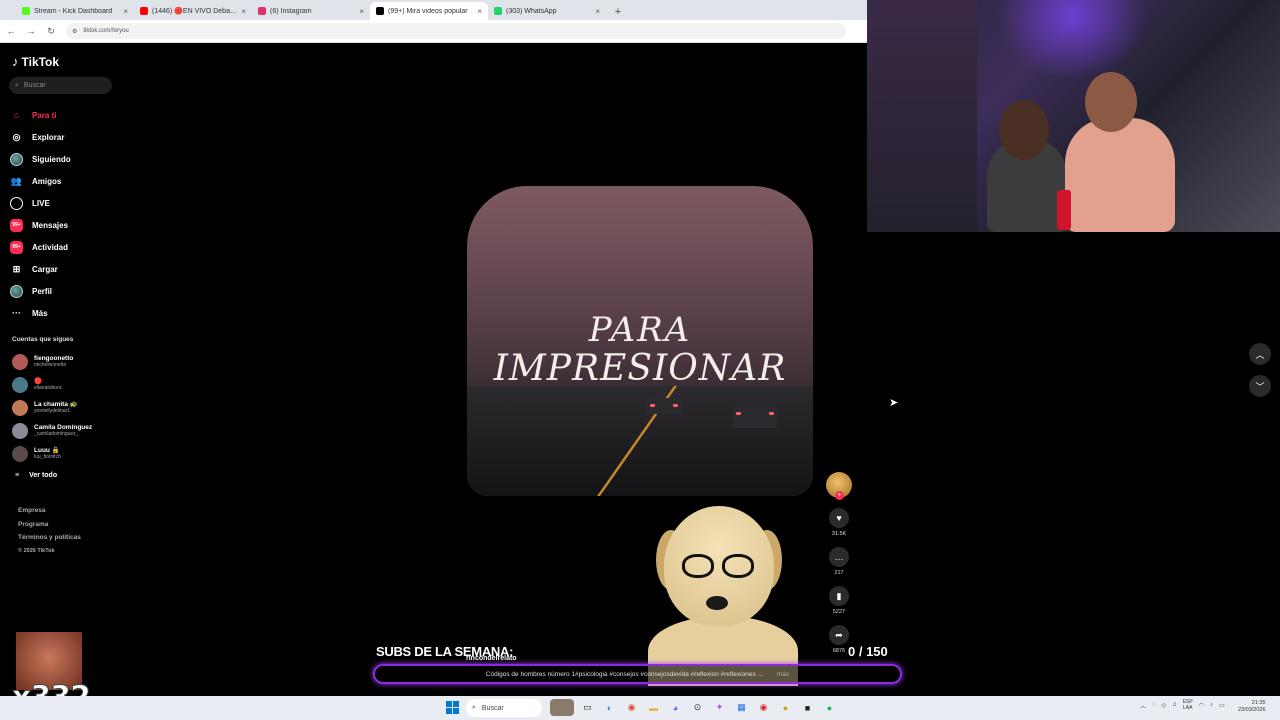 Image resolution: width=1280 pixels, height=720 pixels. Describe the element at coordinates (193, 11) in the screenshot. I see `browser-tab: (1446) 🔴EN VIVO Debate presi ×` at that location.